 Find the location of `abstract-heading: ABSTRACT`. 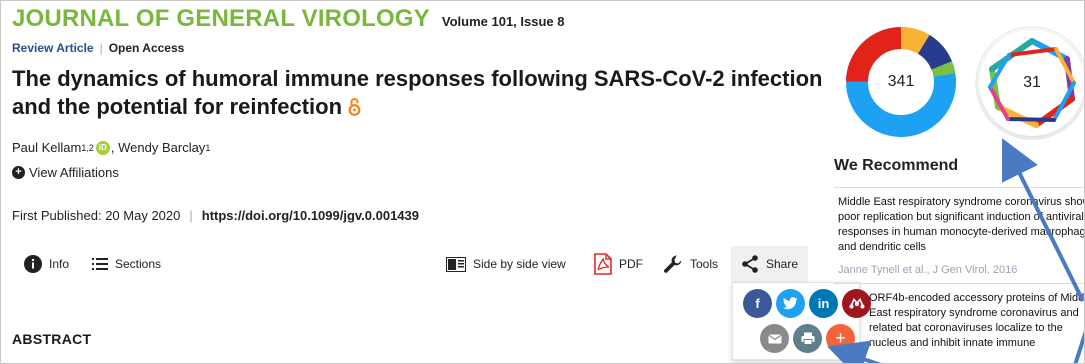

abstract-heading: ABSTRACT is located at coordinates (52, 339).